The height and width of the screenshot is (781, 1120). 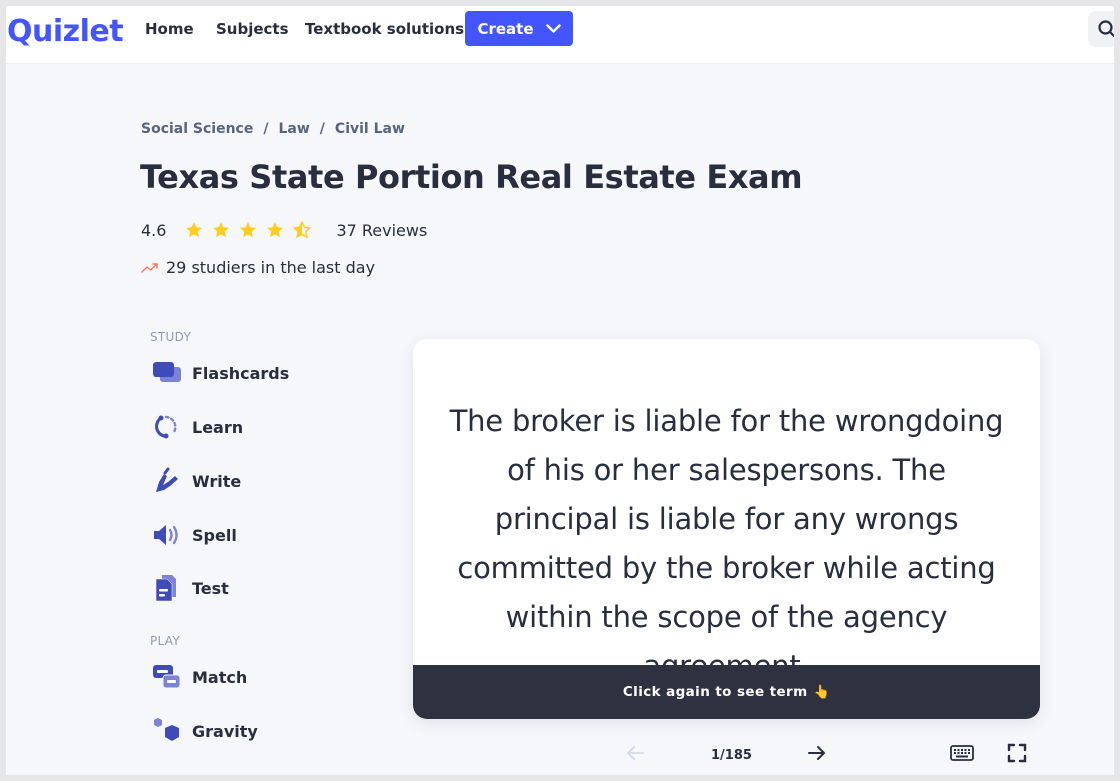 I want to click on flip-hint-text: Click again to see term, so click(x=715, y=692).